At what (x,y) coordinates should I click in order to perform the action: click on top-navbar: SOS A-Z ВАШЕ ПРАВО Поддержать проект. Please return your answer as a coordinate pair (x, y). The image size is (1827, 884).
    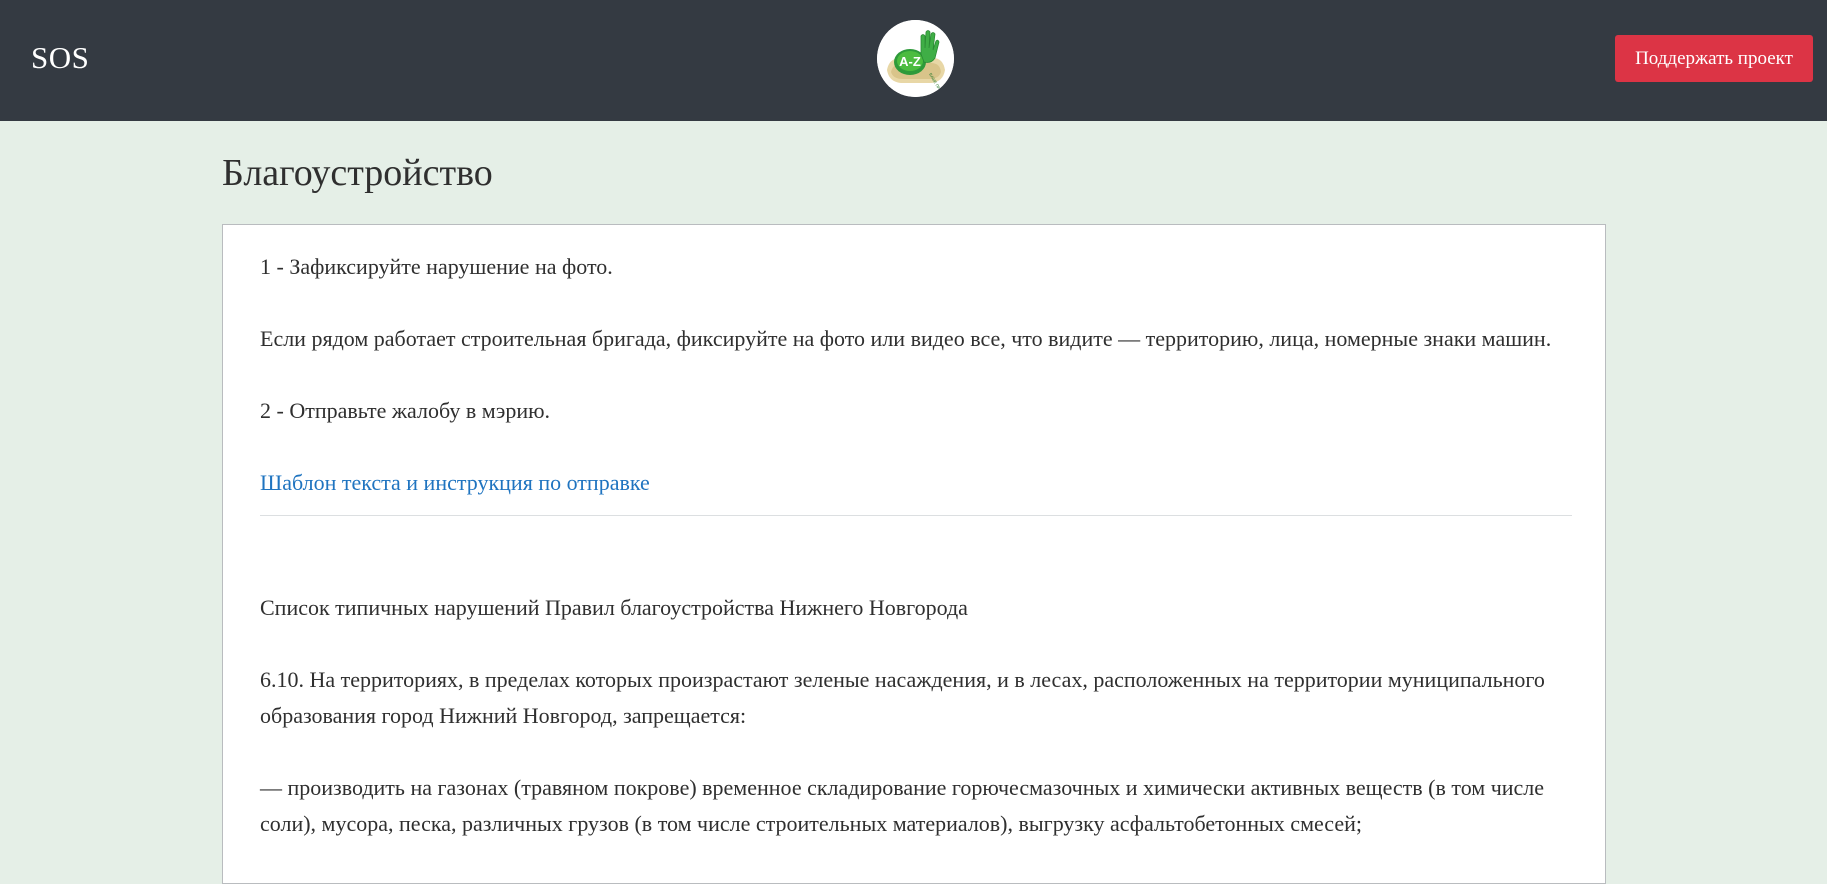
    Looking at the image, I should click on (913, 60).